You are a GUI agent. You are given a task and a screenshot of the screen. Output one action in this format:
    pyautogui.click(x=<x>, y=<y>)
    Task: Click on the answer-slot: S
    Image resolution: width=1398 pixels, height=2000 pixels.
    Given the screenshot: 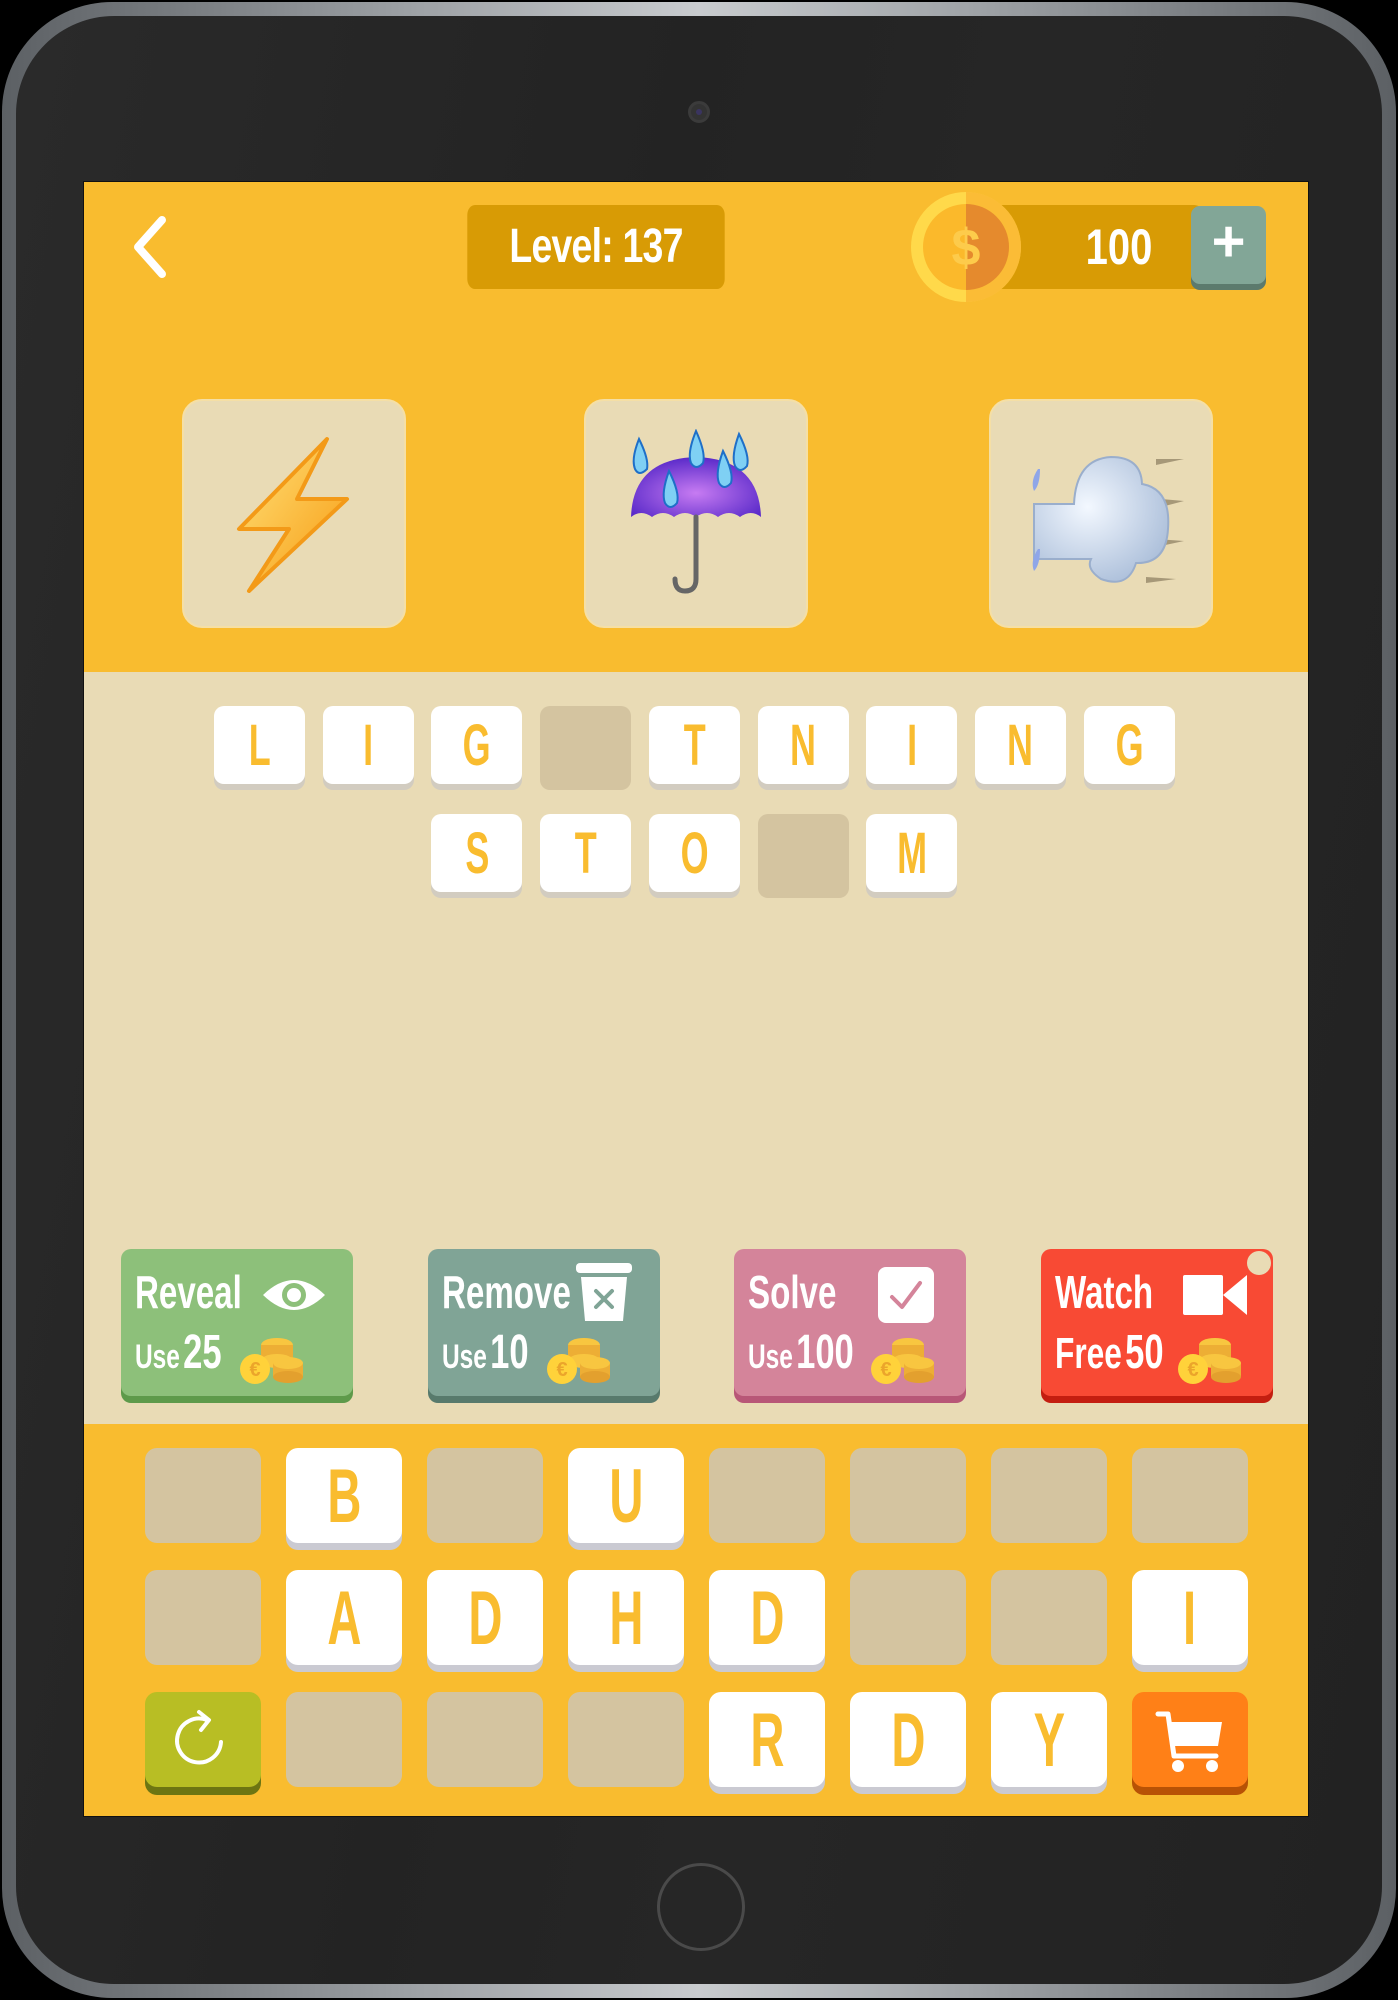 What is the action you would take?
    pyautogui.click(x=477, y=853)
    